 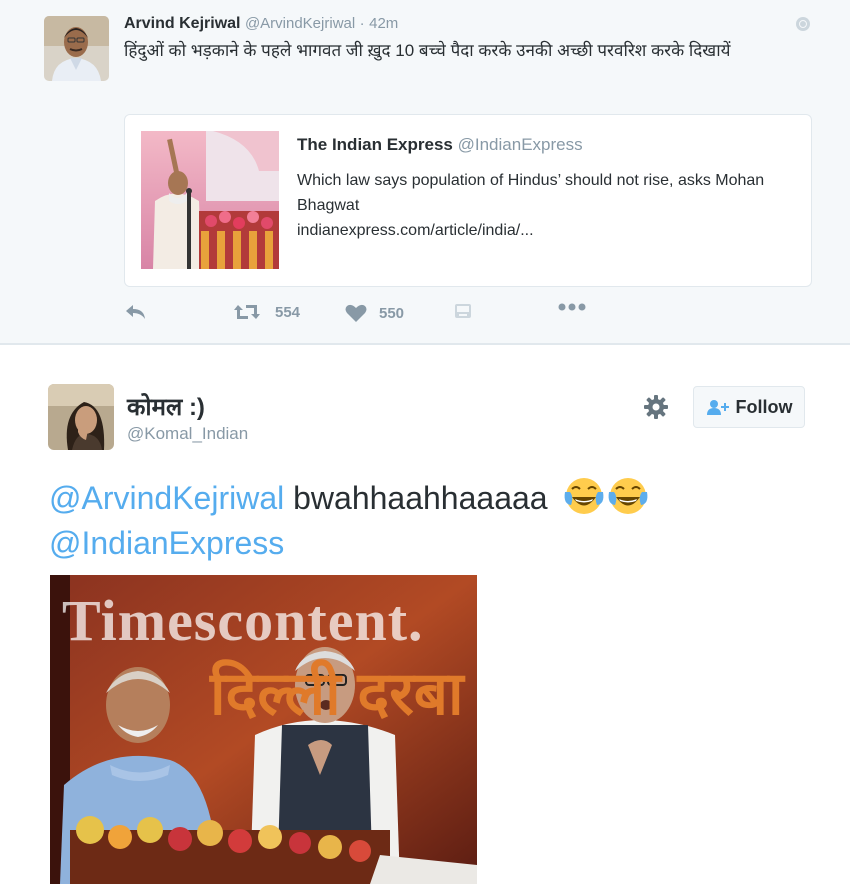 I want to click on user-name: कोमल :), so click(x=166, y=406).